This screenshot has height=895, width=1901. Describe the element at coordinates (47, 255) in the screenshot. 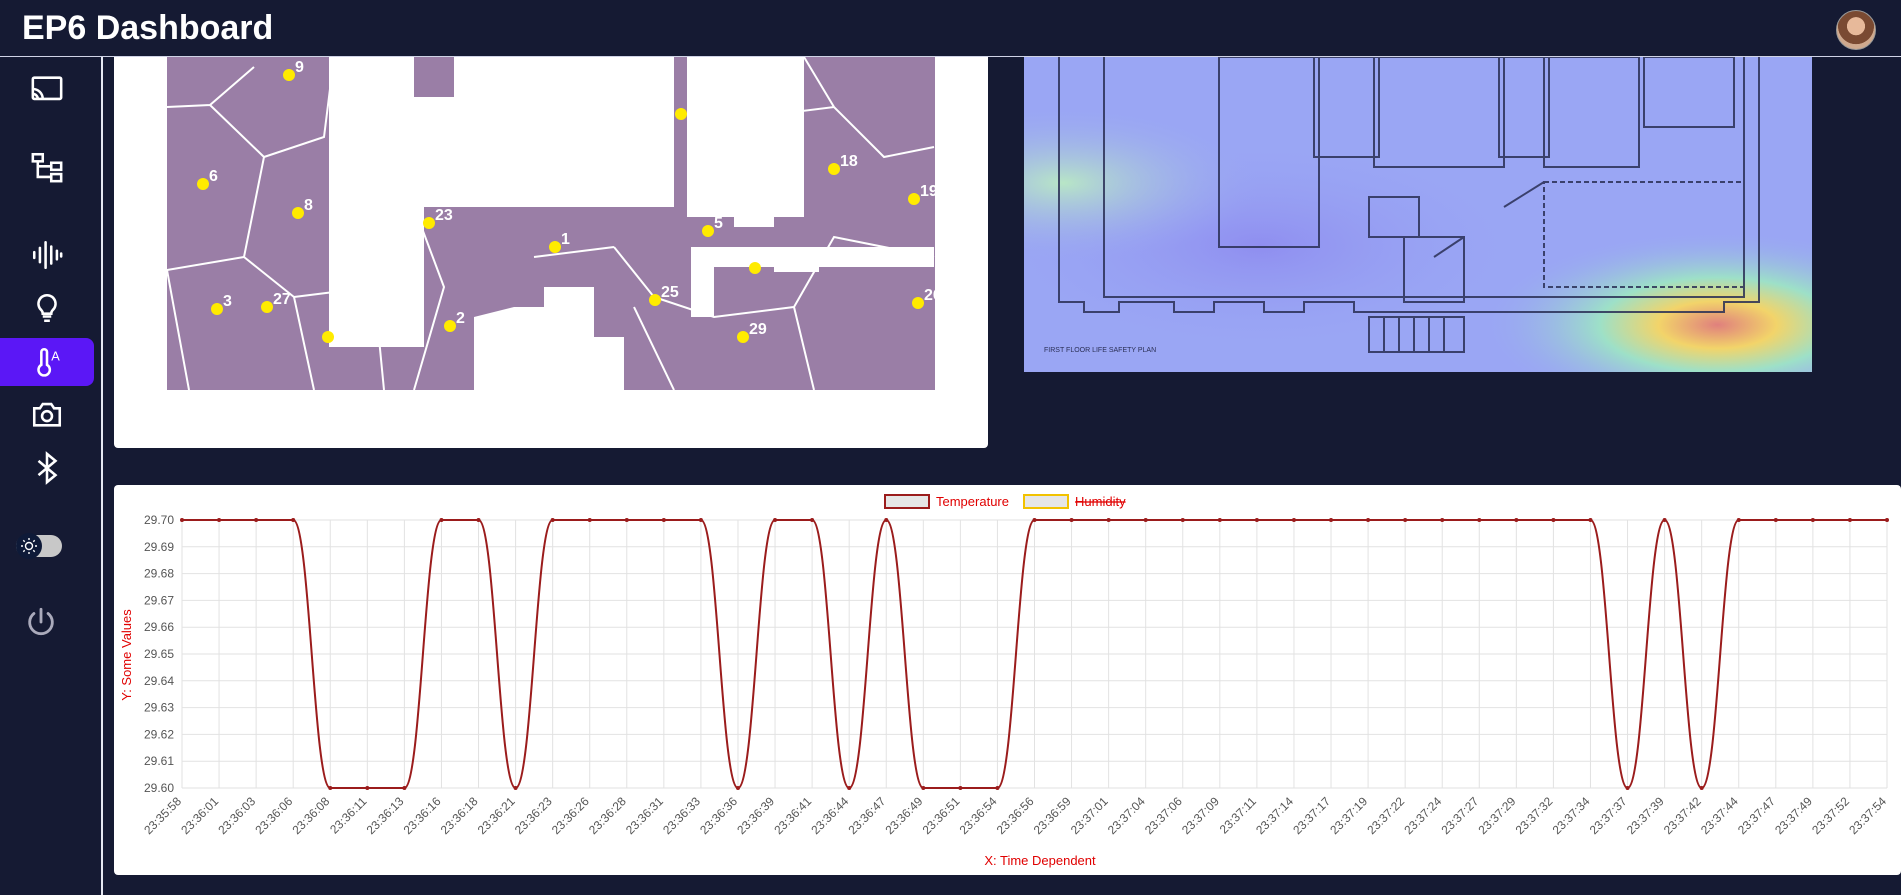

I see `sidebar-item-audio` at that location.